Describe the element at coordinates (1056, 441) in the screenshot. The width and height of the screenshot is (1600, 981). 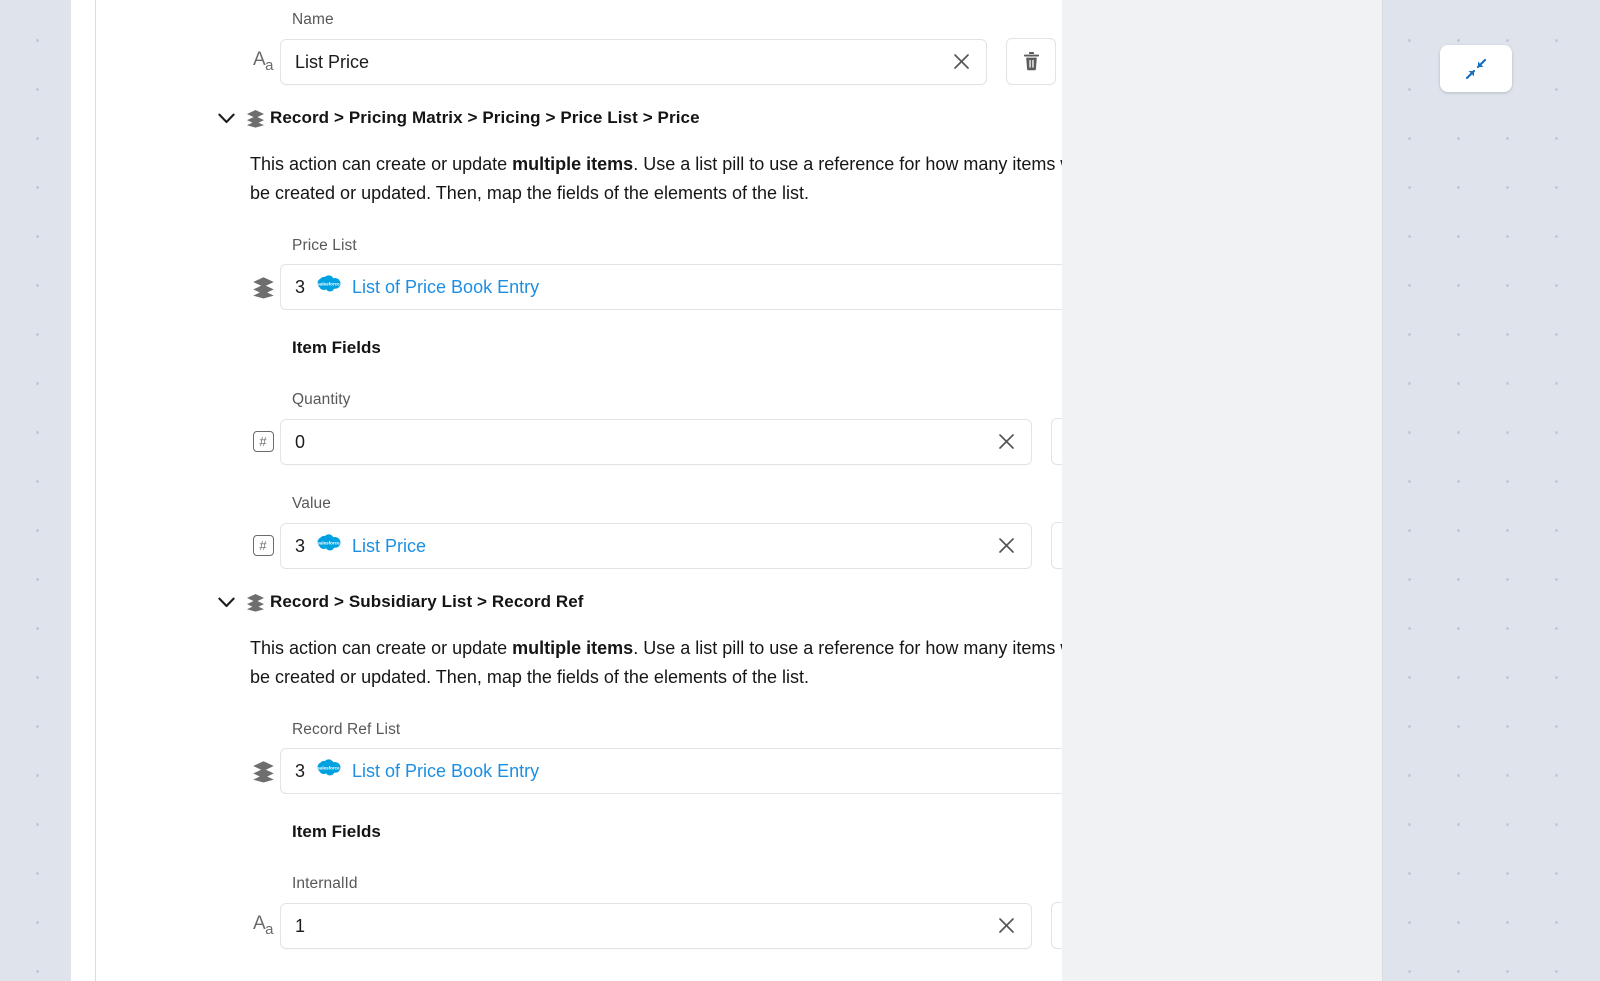
I see `delete-quantity-field-button` at that location.